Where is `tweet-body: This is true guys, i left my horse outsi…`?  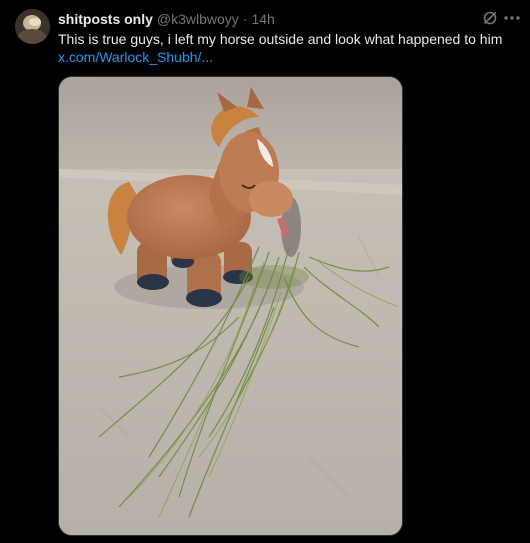
tweet-body: This is true guys, i left my horse outsi… is located at coordinates (288, 48).